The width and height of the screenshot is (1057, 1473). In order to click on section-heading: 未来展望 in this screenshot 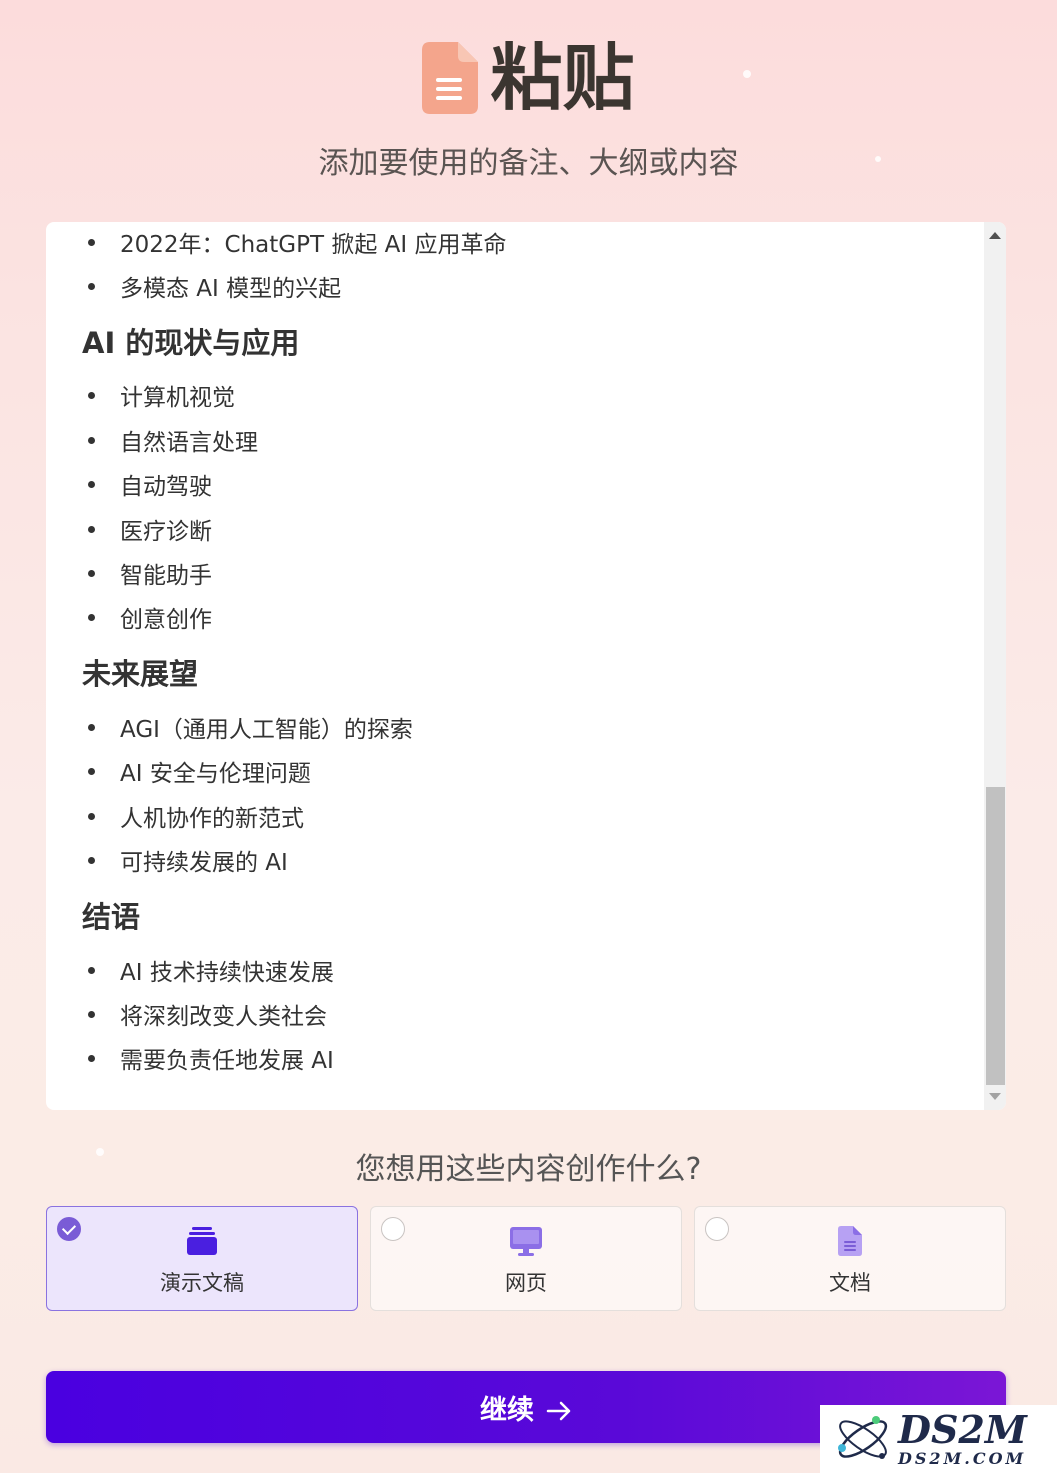, I will do `click(140, 674)`.